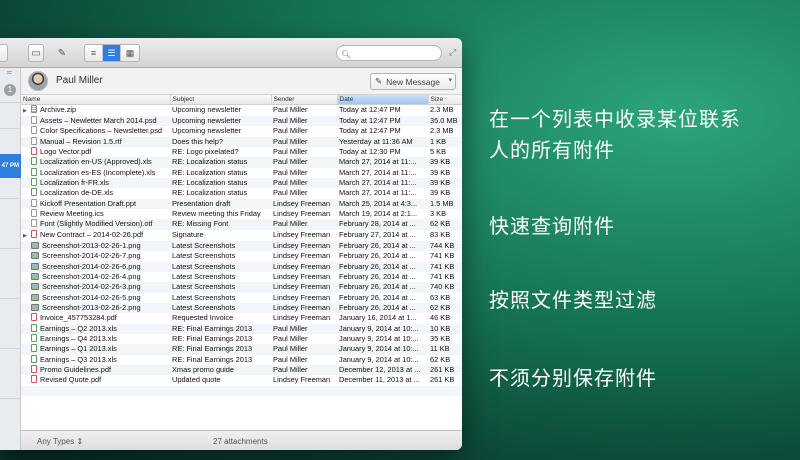  Describe the element at coordinates (35, 297) in the screenshot. I see `img-file-icon` at that location.